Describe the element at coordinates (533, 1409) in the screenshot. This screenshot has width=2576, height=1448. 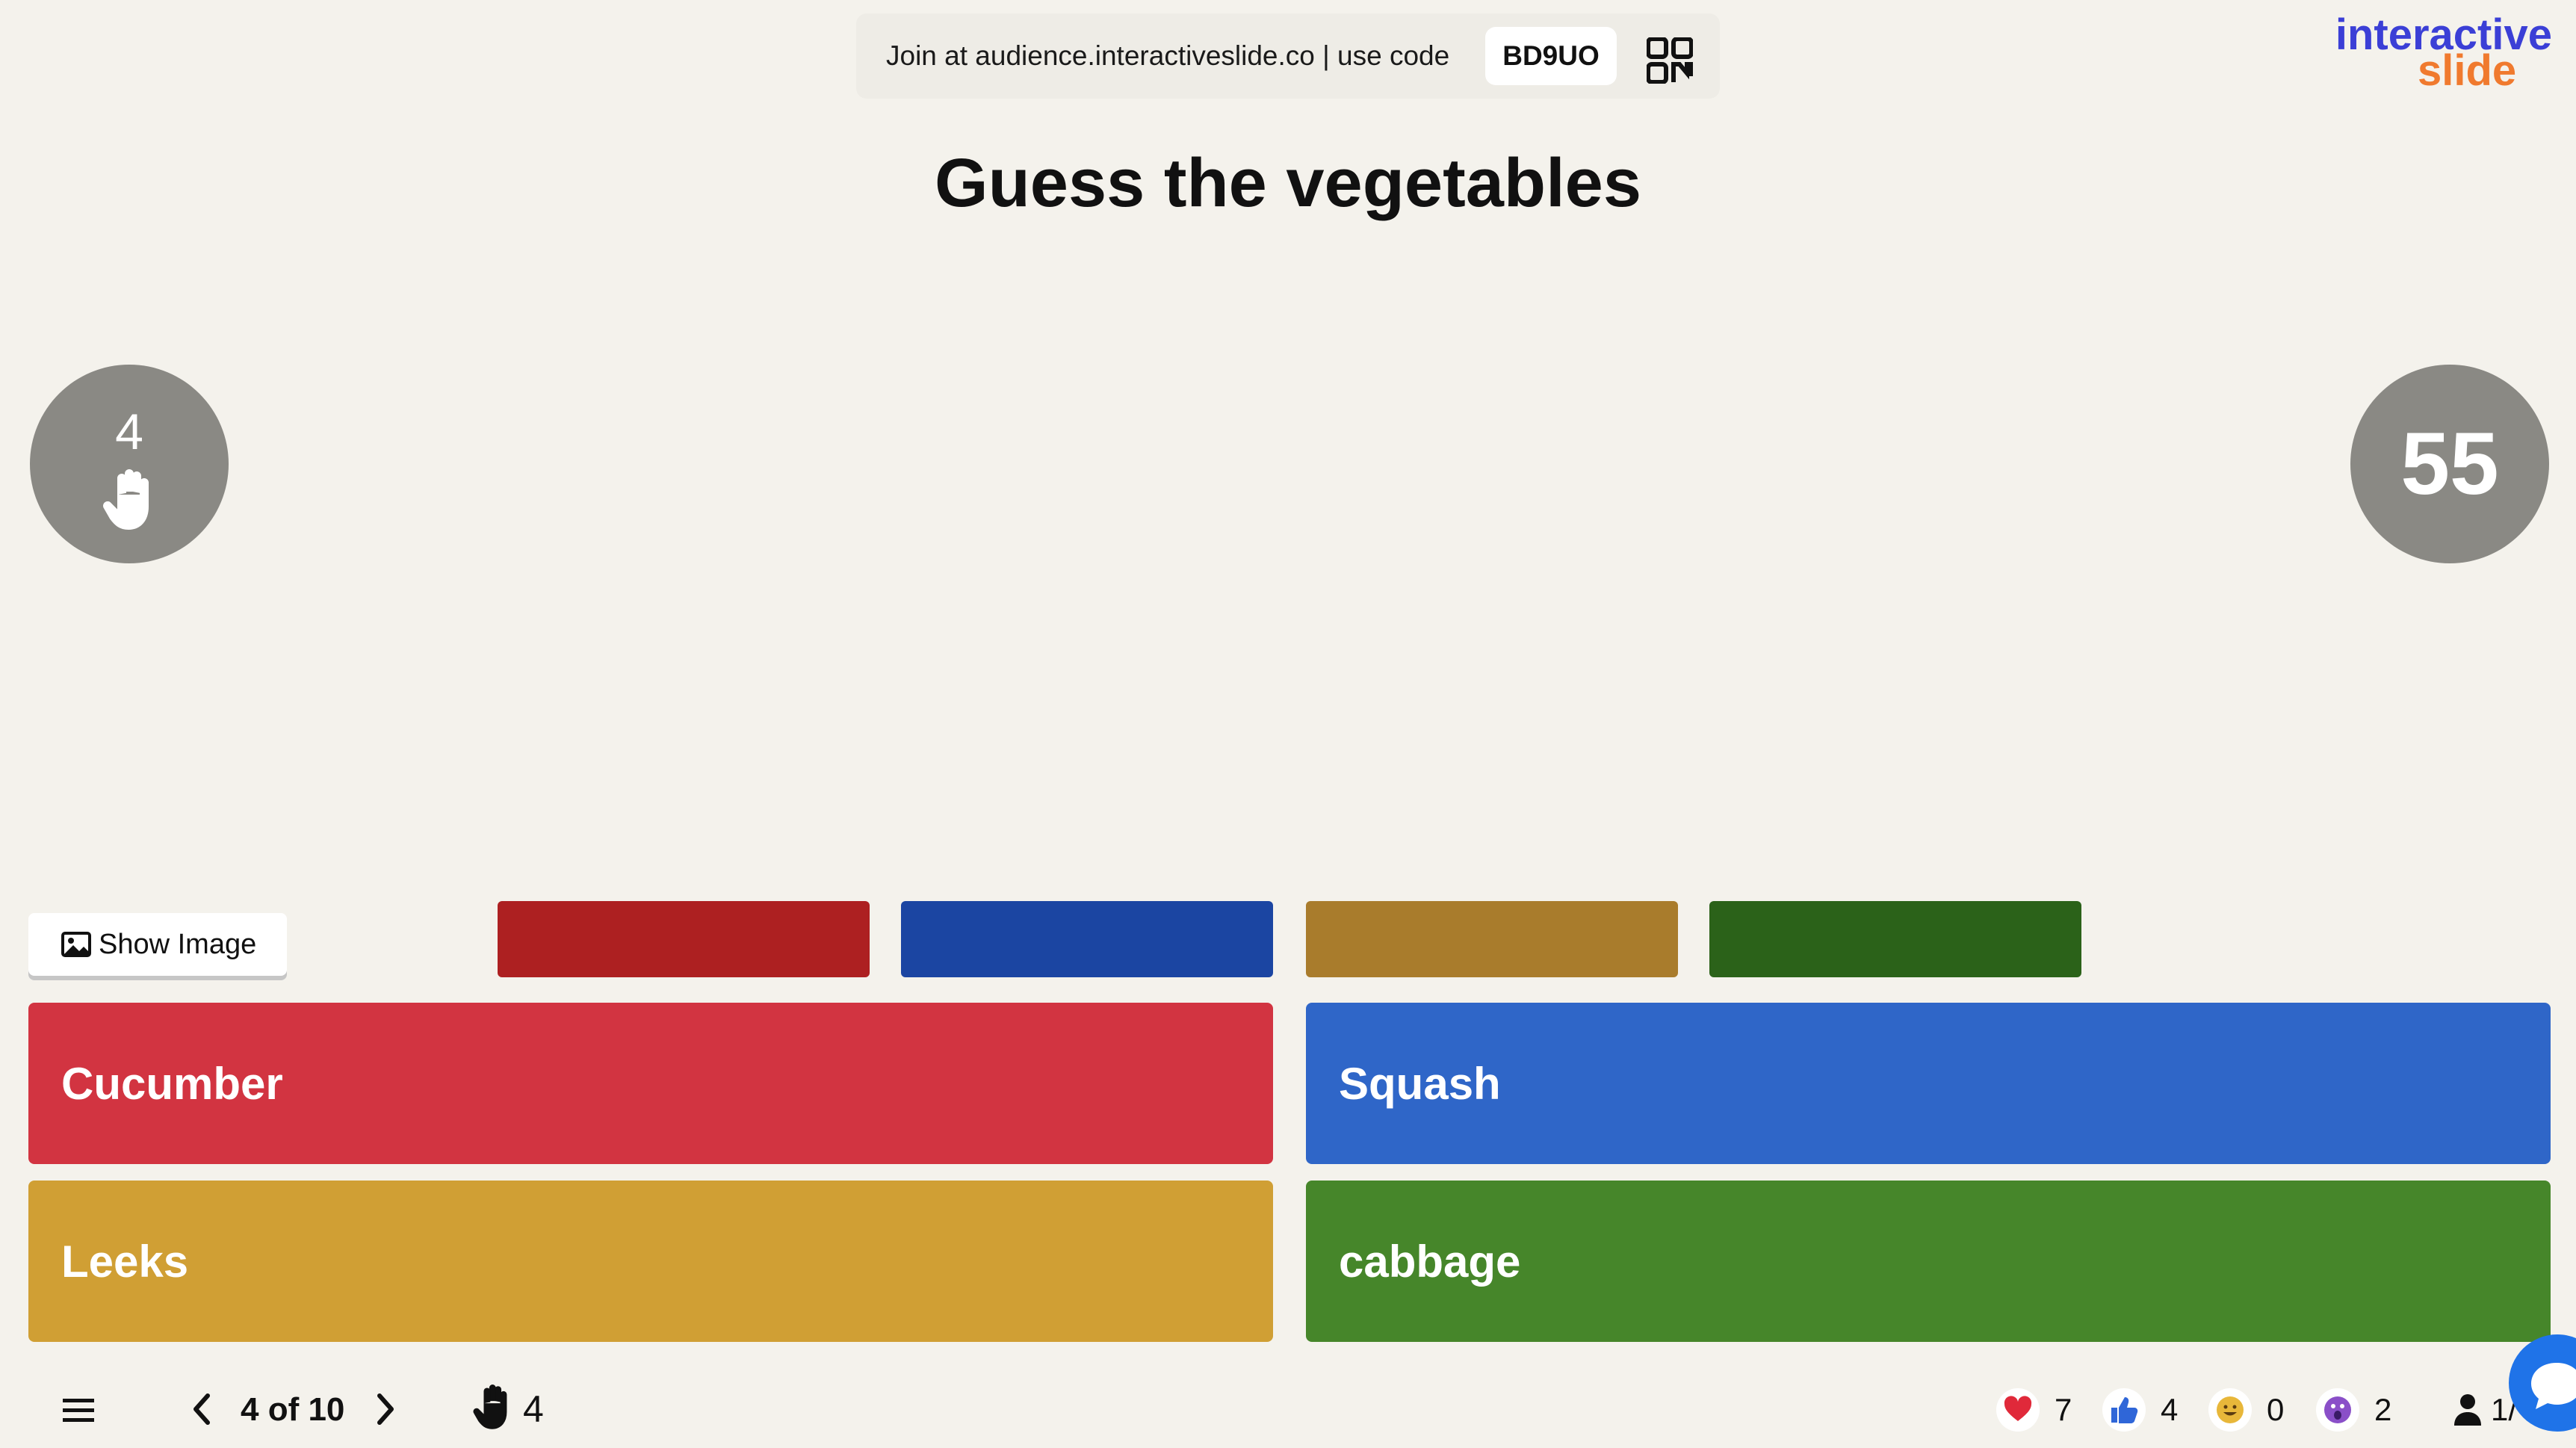
I see `raised-hand-count: 4` at that location.